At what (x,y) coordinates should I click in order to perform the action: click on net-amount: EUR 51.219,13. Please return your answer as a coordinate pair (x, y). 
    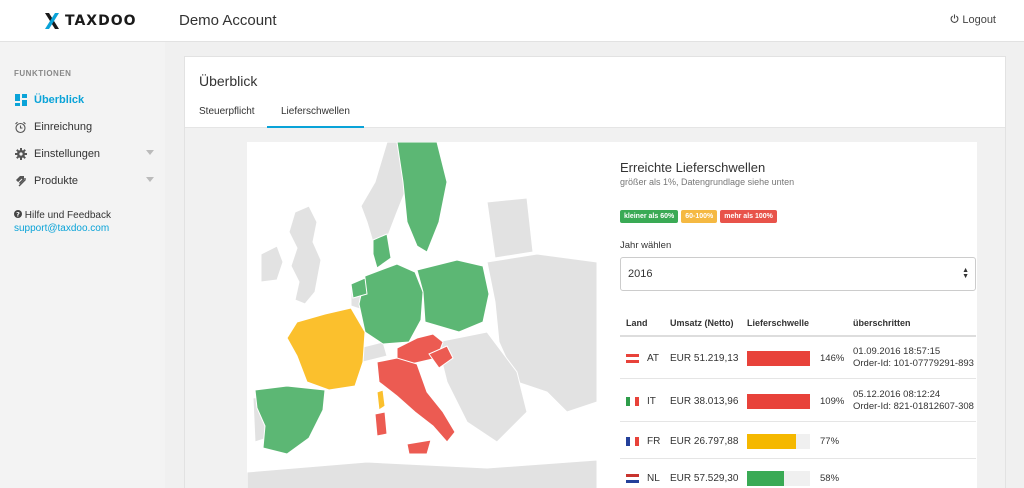
    Looking at the image, I should click on (704, 358).